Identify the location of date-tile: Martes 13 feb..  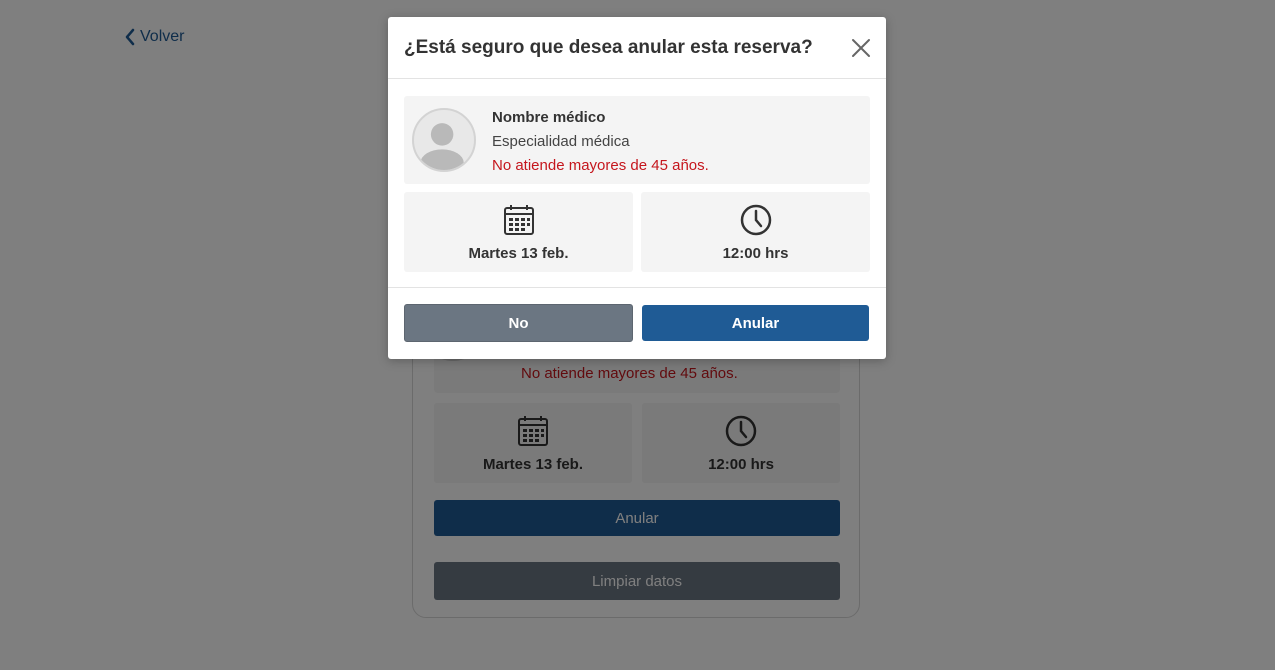
(518, 232).